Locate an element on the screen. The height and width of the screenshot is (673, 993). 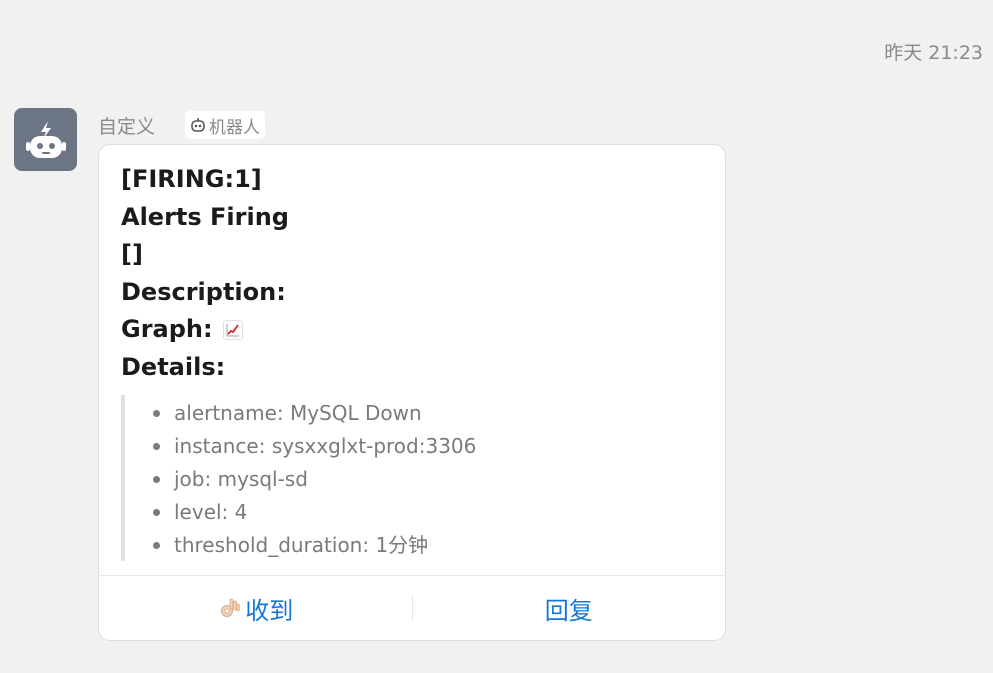
list-item: alertname: MySQL Down is located at coordinates (428, 413).